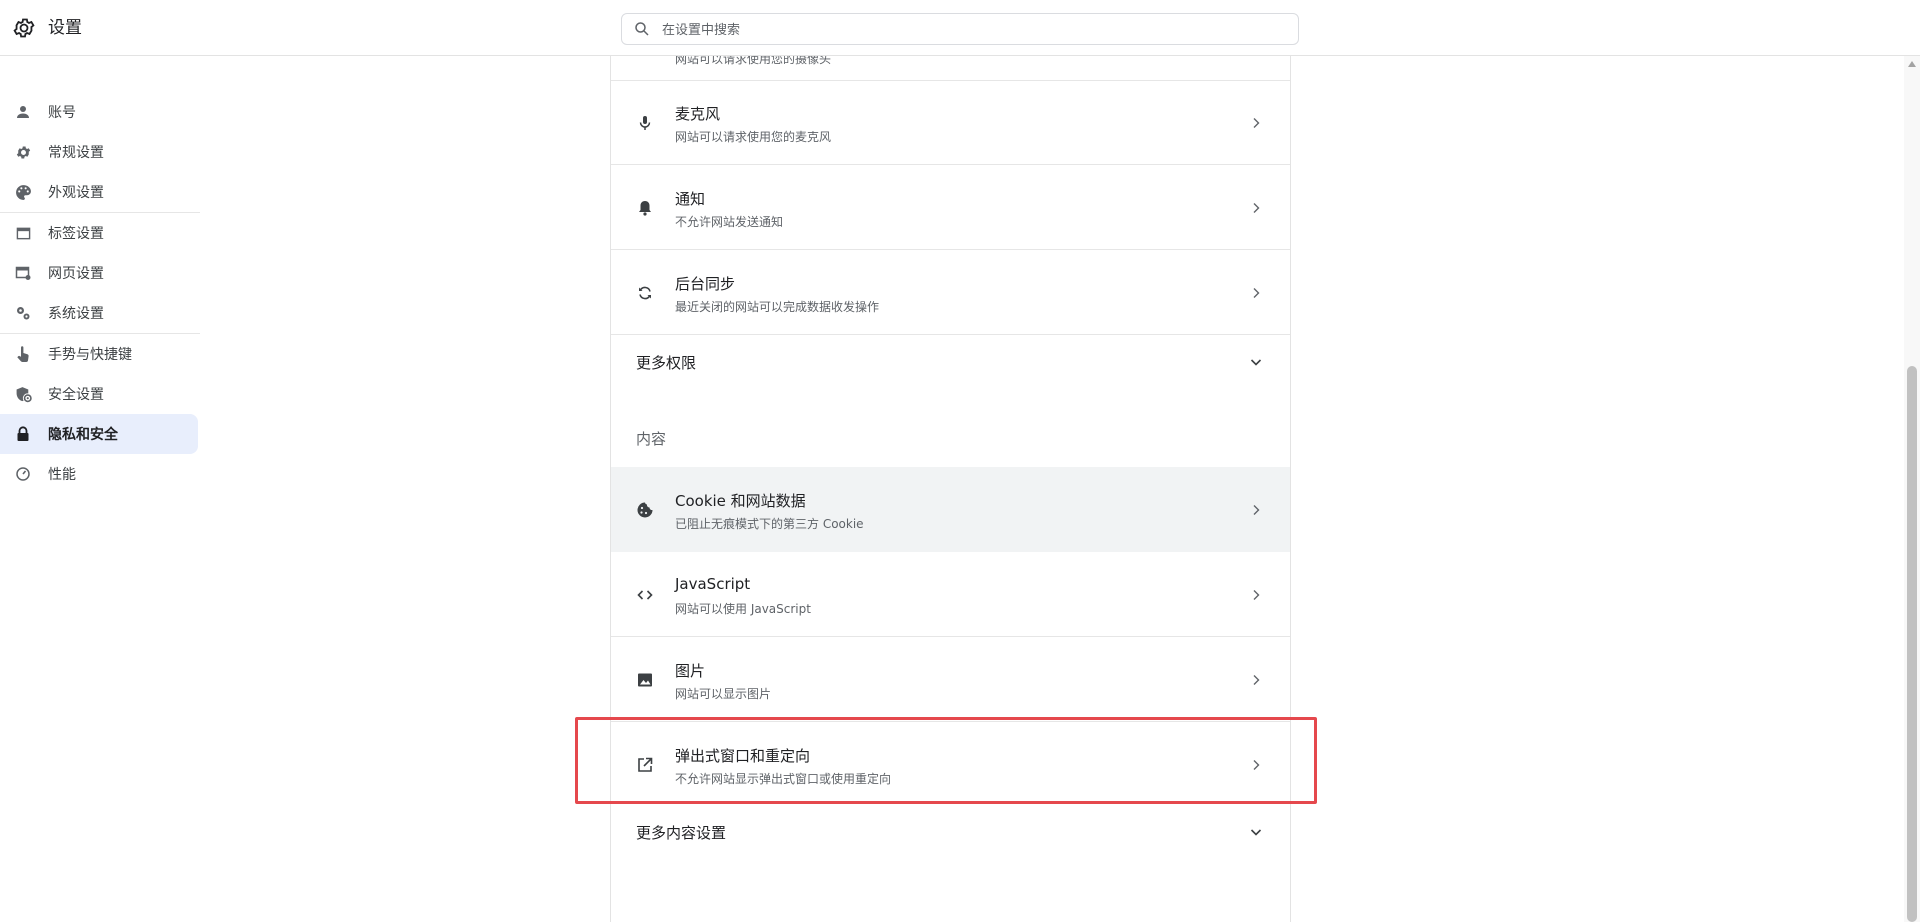 The height and width of the screenshot is (922, 1920). I want to click on code-icon, so click(645, 595).